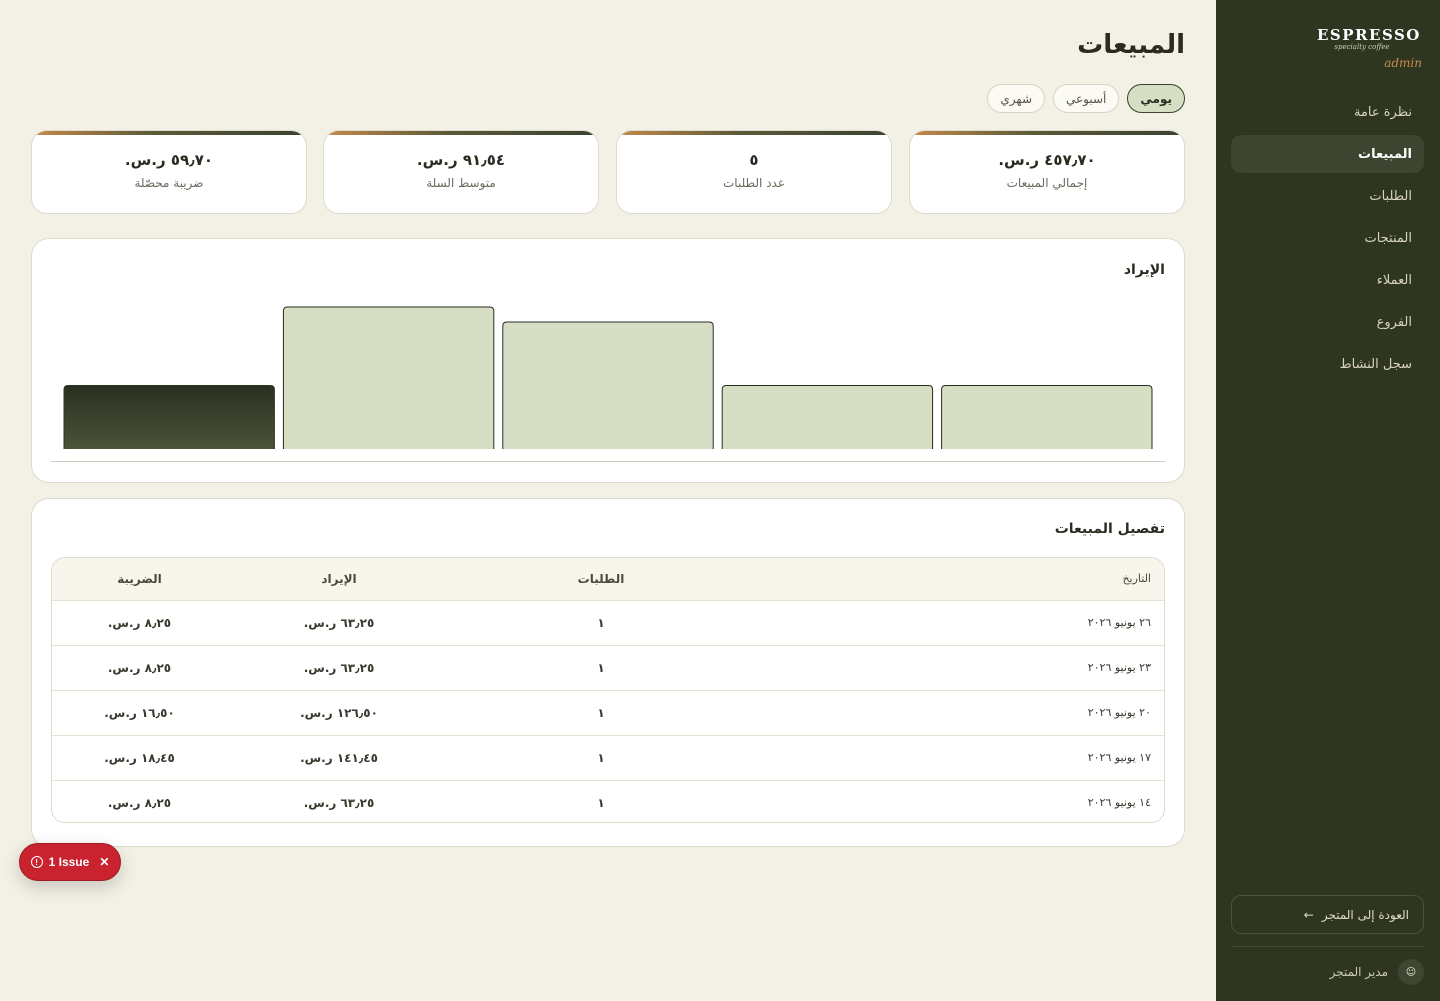 The image size is (1440, 1001). Describe the element at coordinates (608, 622) in the screenshot. I see `table-row: ٢٦ يونيو ٢٠٢٦ ١ ٦٣٫٢٥ ر.س. ٨٫٢٥ ر.س.` at that location.